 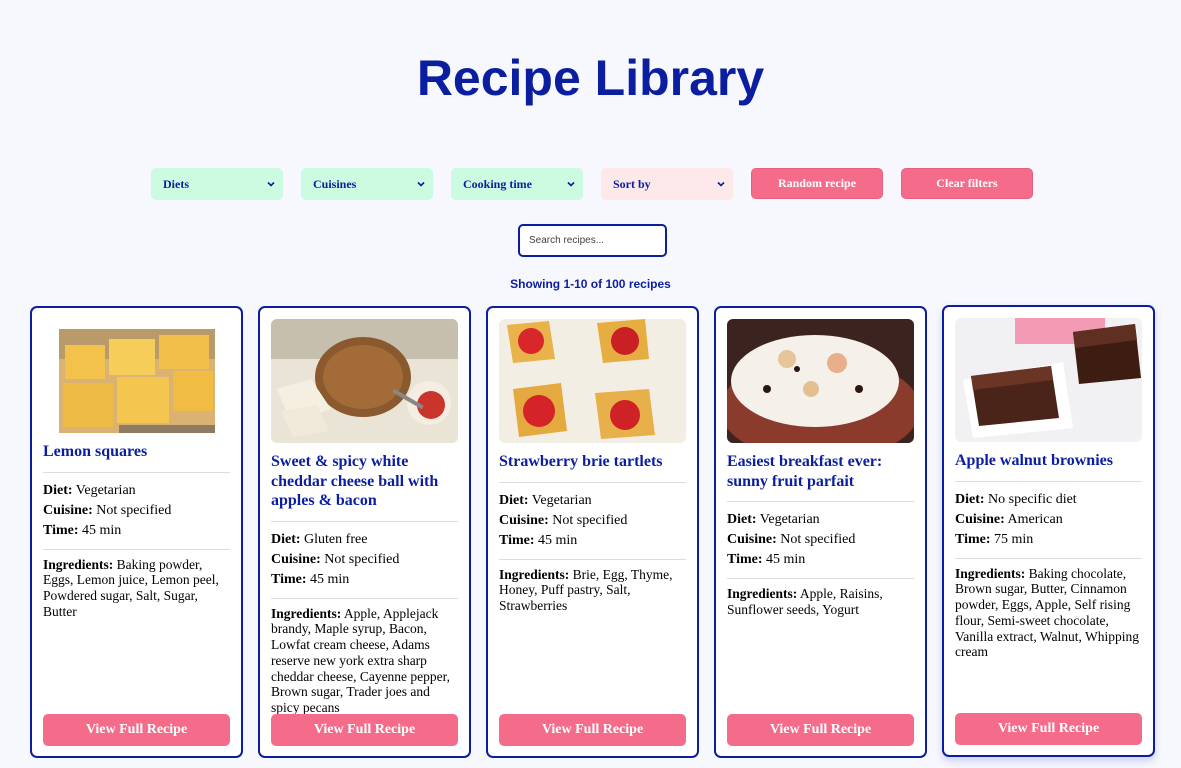 I want to click on sort-by-select-label: Sort by, so click(x=632, y=183).